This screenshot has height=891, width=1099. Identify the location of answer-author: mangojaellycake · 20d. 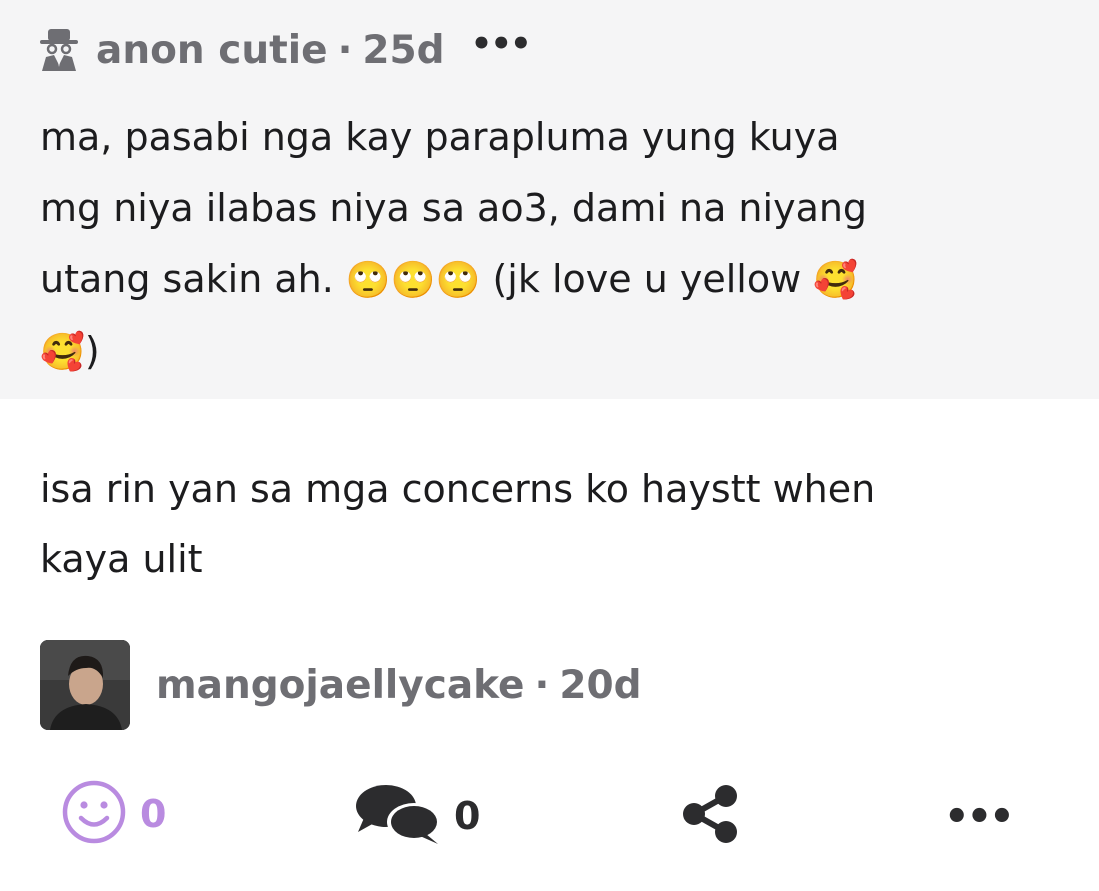
(341, 685).